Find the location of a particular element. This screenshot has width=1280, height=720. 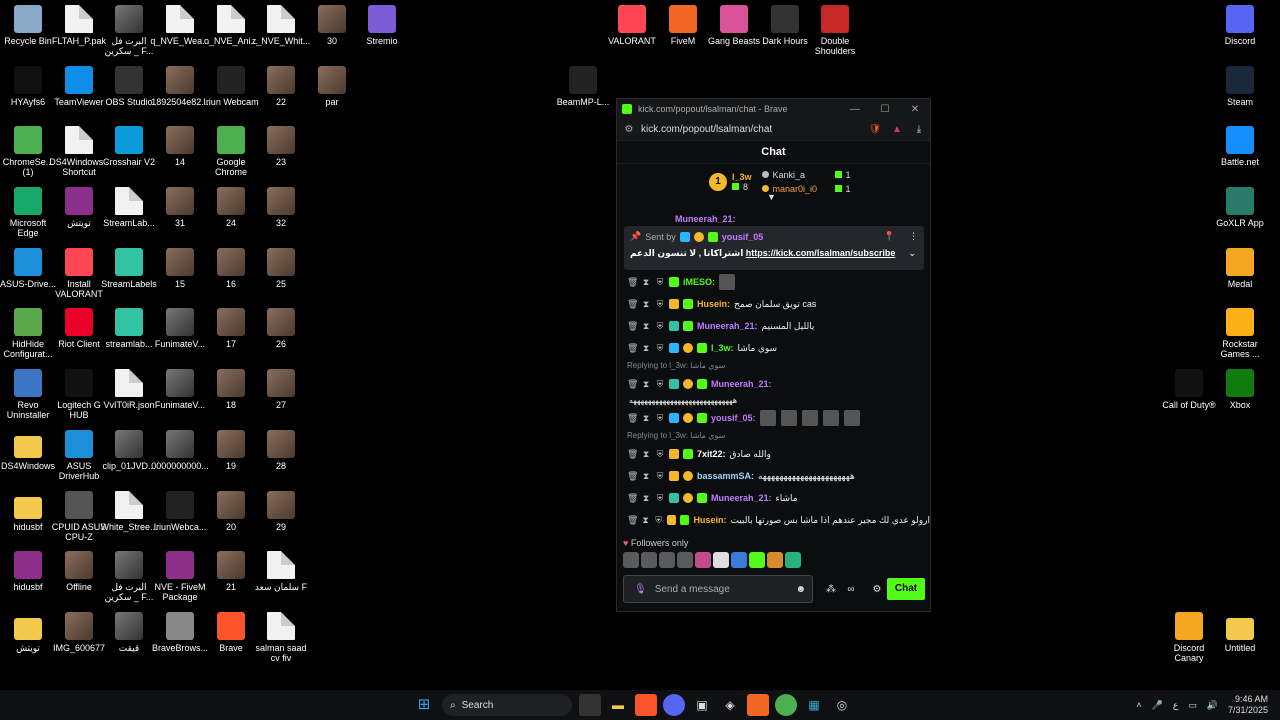

maximize-button: ☐ is located at coordinates (885, 109).